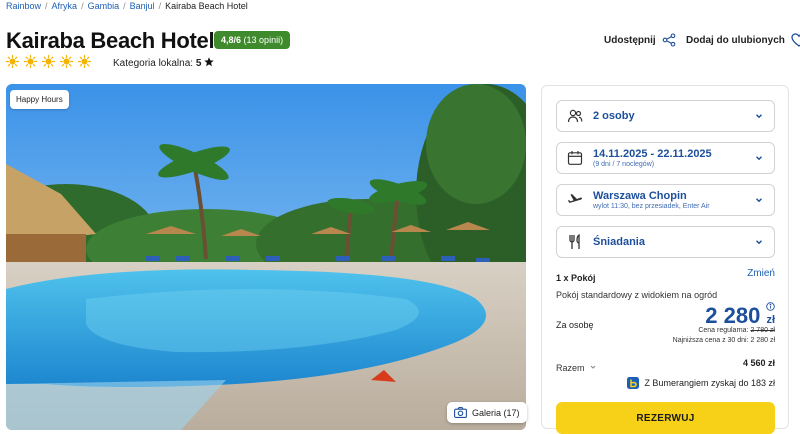 The width and height of the screenshot is (800, 434). Describe the element at coordinates (665, 330) in the screenshot. I see `regular-price-row: Cena regularna: 2 780 zł` at that location.